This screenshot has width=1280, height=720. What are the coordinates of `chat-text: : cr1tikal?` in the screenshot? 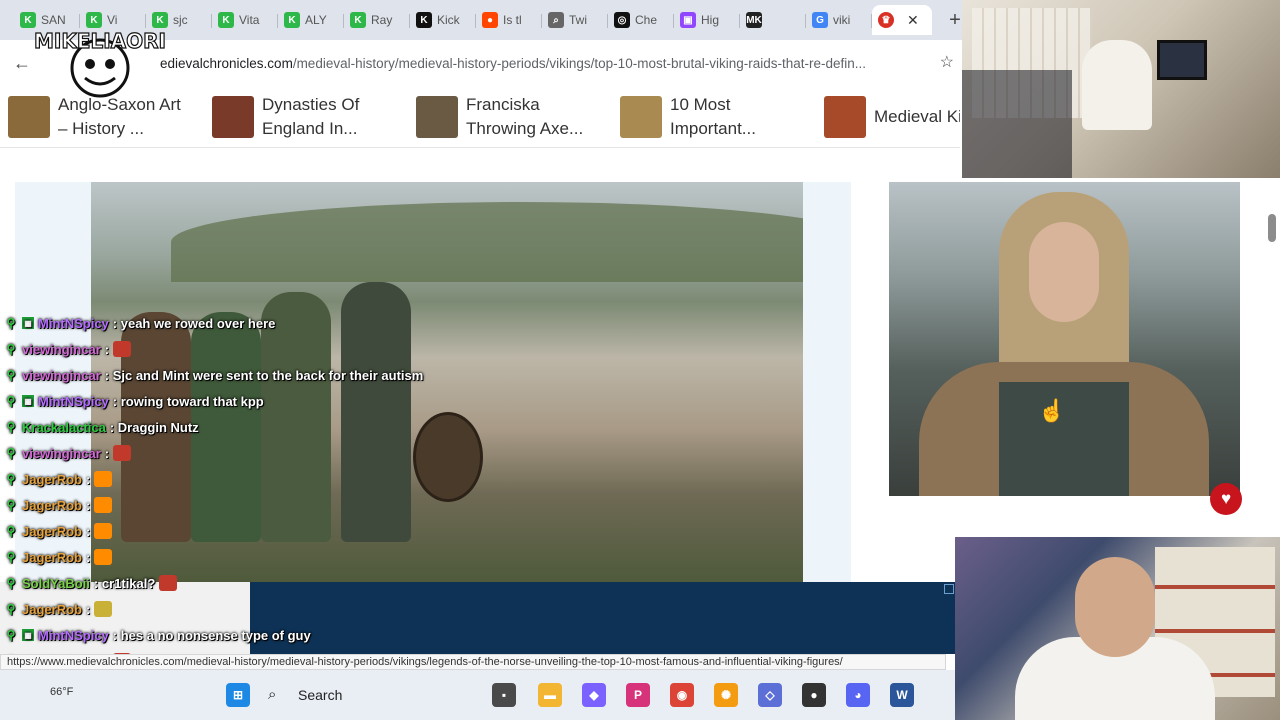 It's located at (124, 583).